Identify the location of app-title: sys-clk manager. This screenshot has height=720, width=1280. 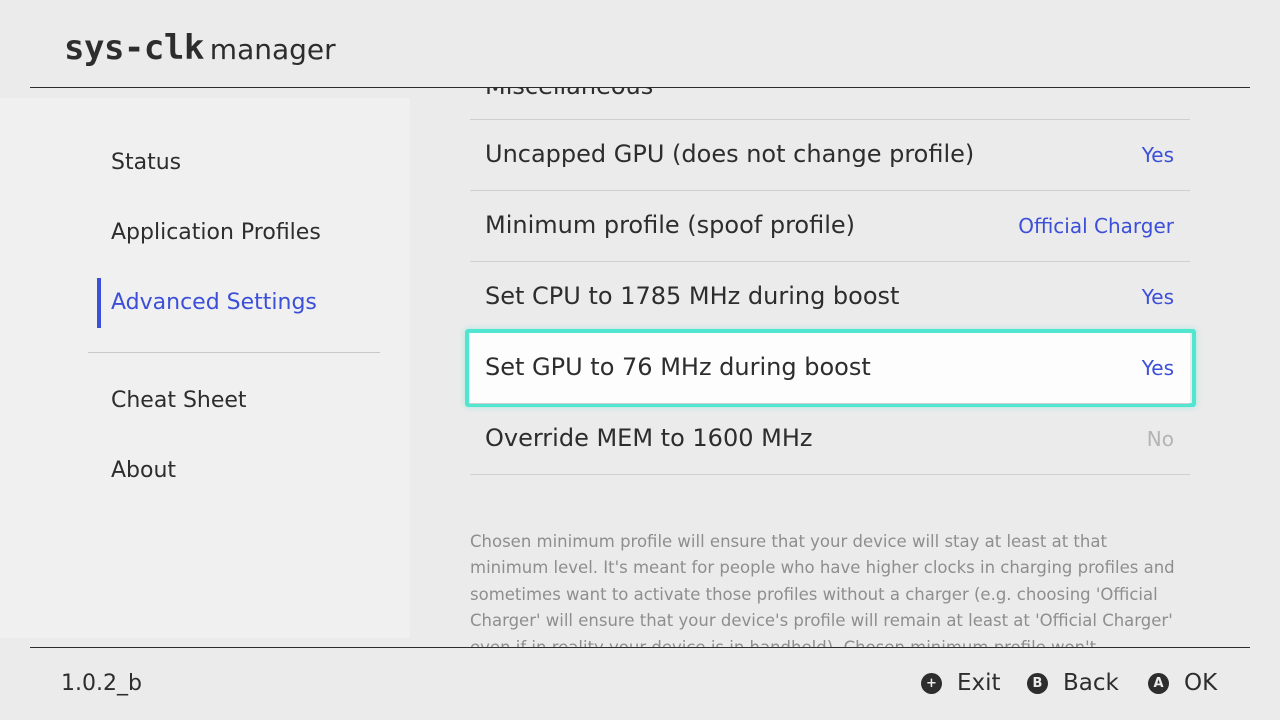
(200, 49).